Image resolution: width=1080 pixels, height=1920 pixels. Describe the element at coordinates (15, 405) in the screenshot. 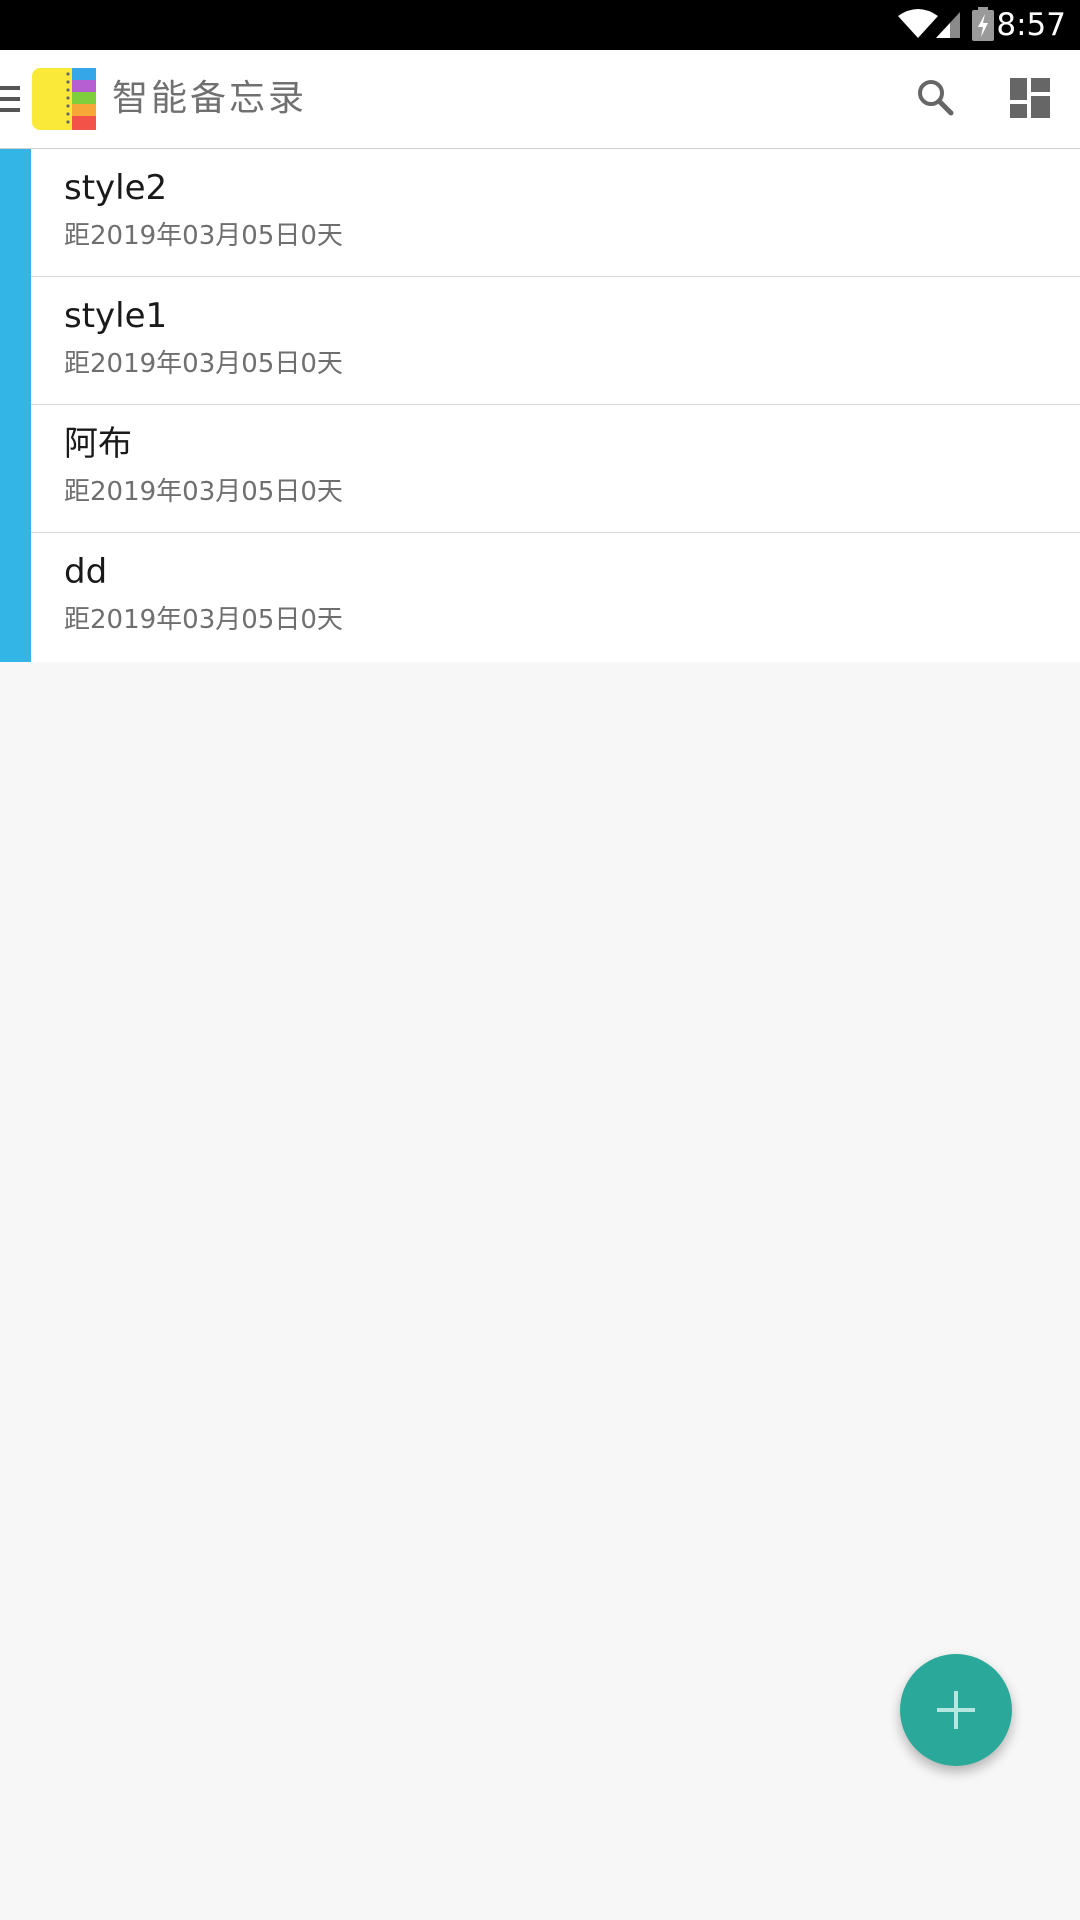

I see `category-color-strip` at that location.